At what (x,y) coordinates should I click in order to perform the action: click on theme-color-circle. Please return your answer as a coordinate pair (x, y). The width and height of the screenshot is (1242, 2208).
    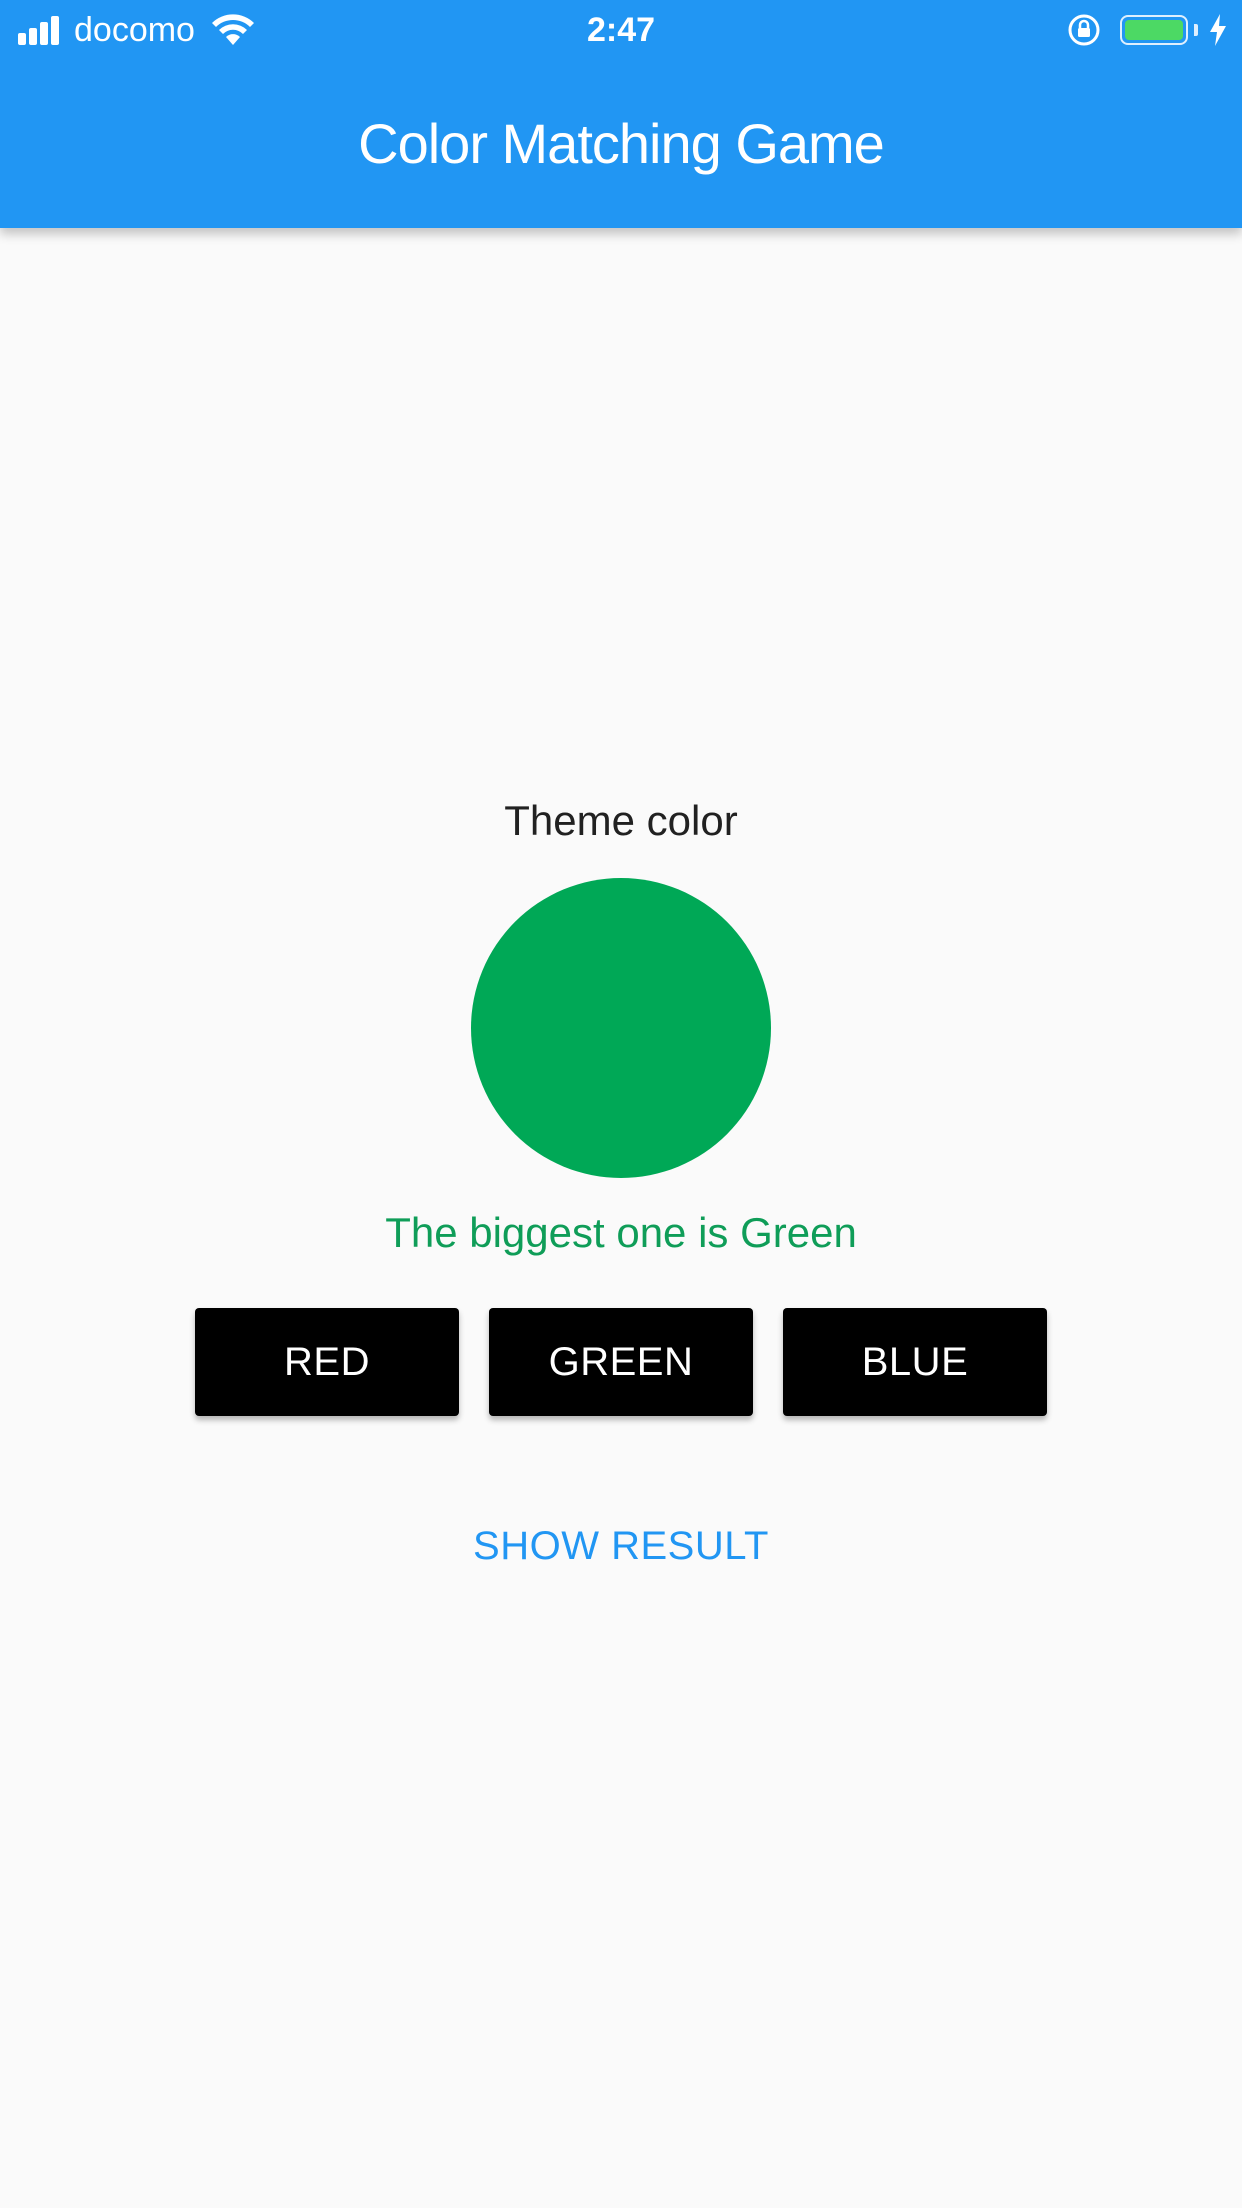
    Looking at the image, I should click on (621, 1028).